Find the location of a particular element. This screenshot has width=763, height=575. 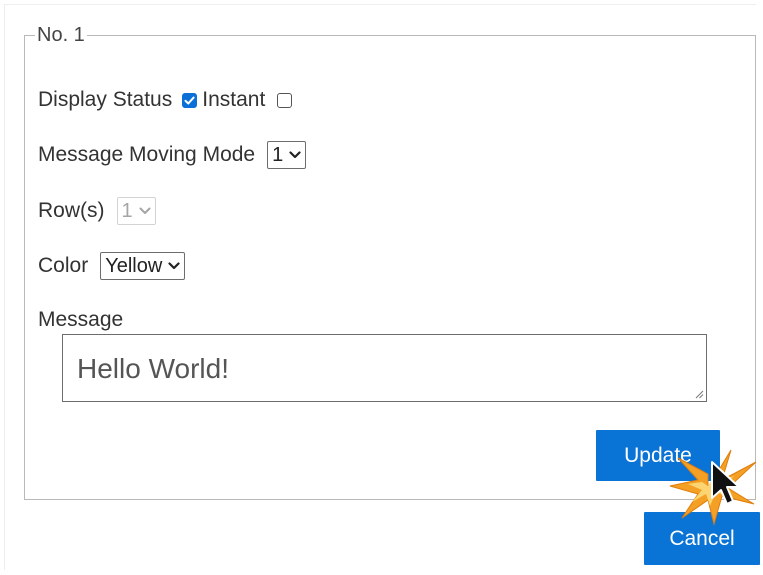

rows-select: 1 is located at coordinates (136, 211).